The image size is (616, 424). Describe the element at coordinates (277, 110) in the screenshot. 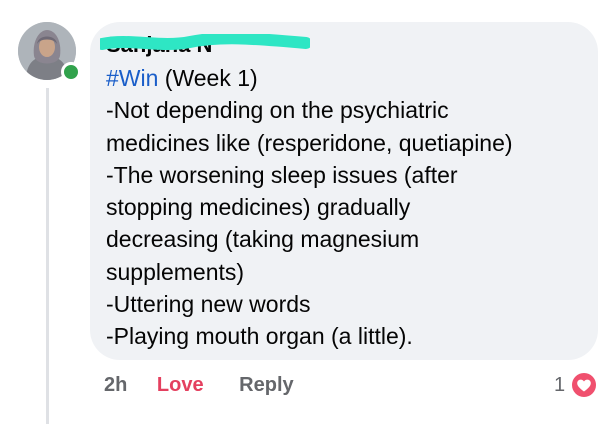

I see `comment-line: -Not depending on the psychiatric` at that location.